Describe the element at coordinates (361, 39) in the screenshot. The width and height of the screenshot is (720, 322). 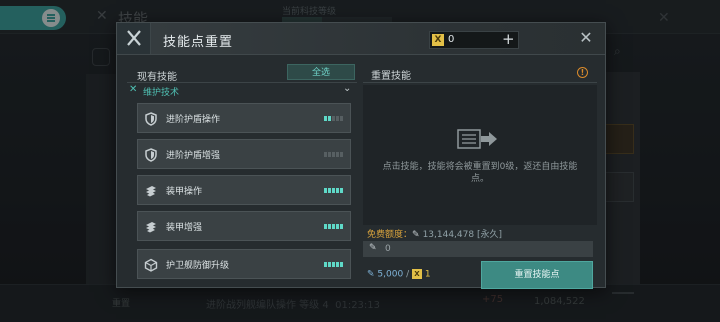
I see `dialog-header: 技能点重置 X 0 + ✕` at that location.